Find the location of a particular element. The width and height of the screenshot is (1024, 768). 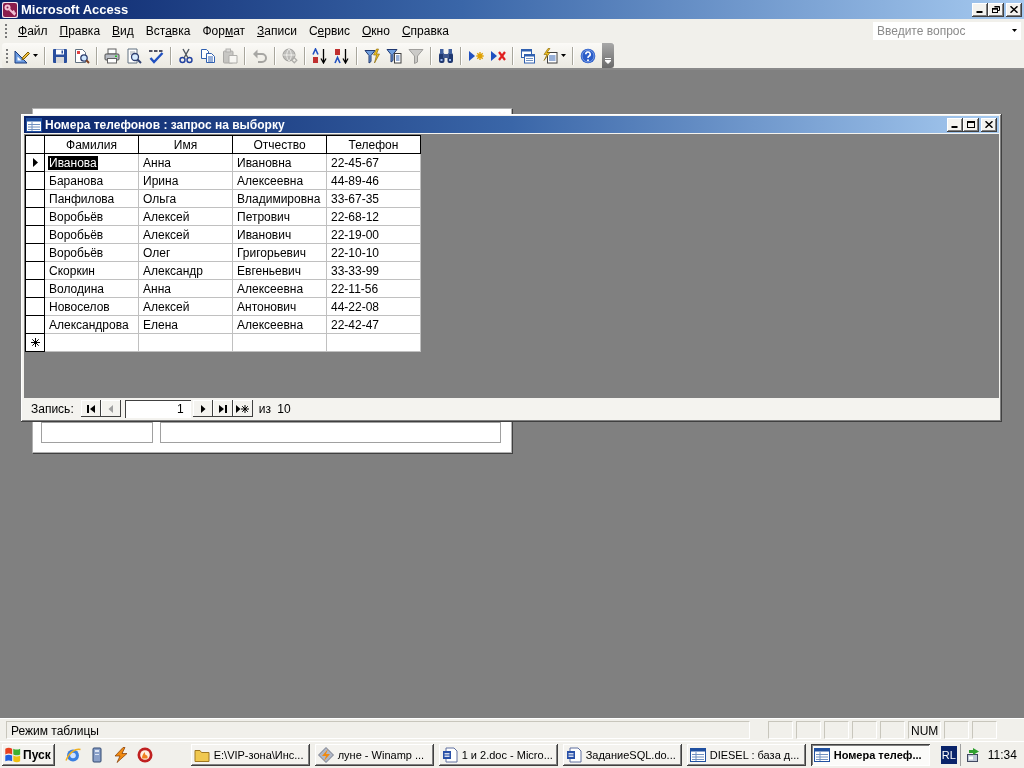

previous-record-icon is located at coordinates (110, 408).